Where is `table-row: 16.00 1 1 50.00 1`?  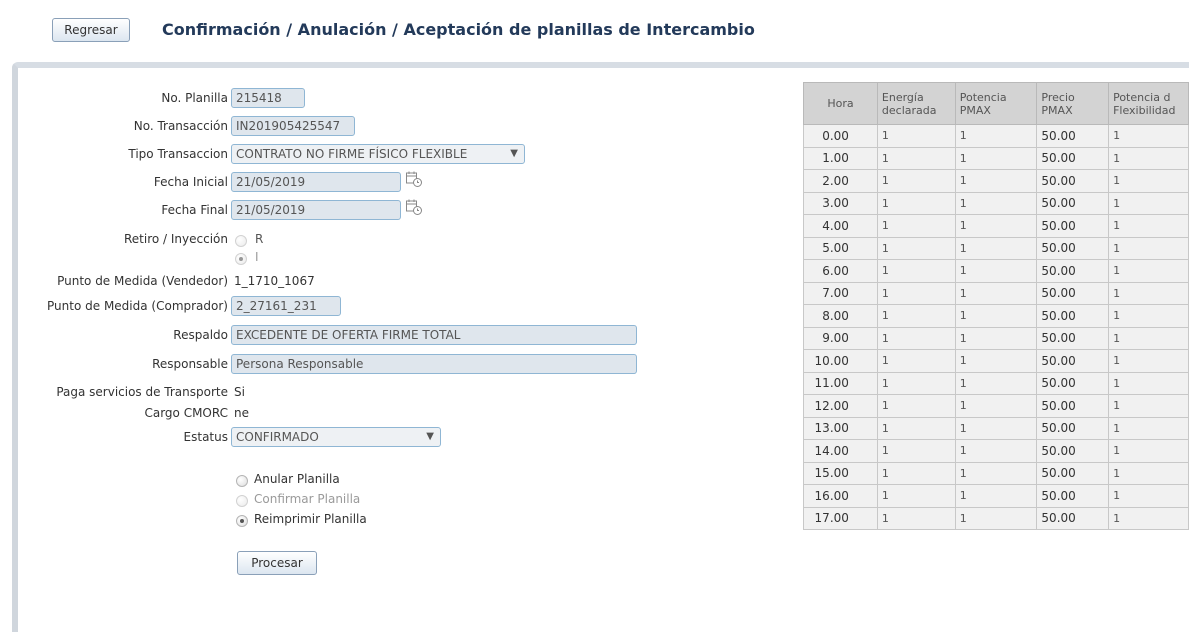
table-row: 16.00 1 1 50.00 1 is located at coordinates (996, 496).